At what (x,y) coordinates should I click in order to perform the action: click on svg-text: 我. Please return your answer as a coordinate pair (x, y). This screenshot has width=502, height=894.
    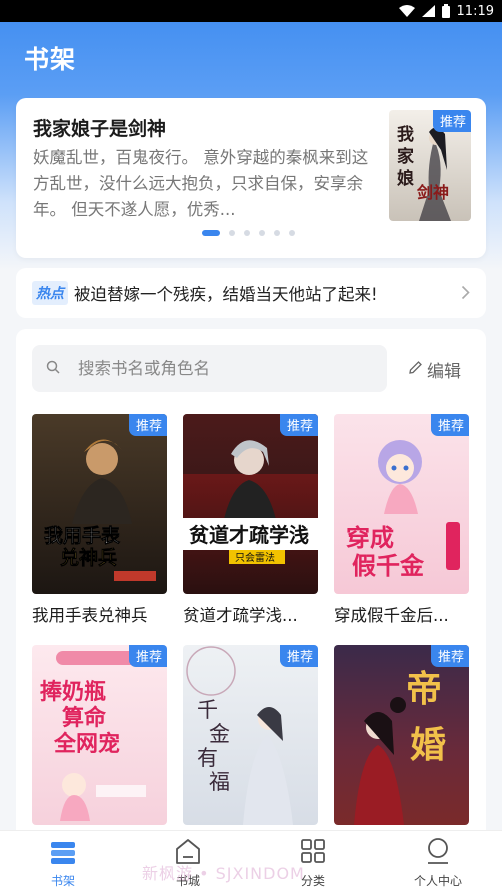
    Looking at the image, I should click on (405, 135).